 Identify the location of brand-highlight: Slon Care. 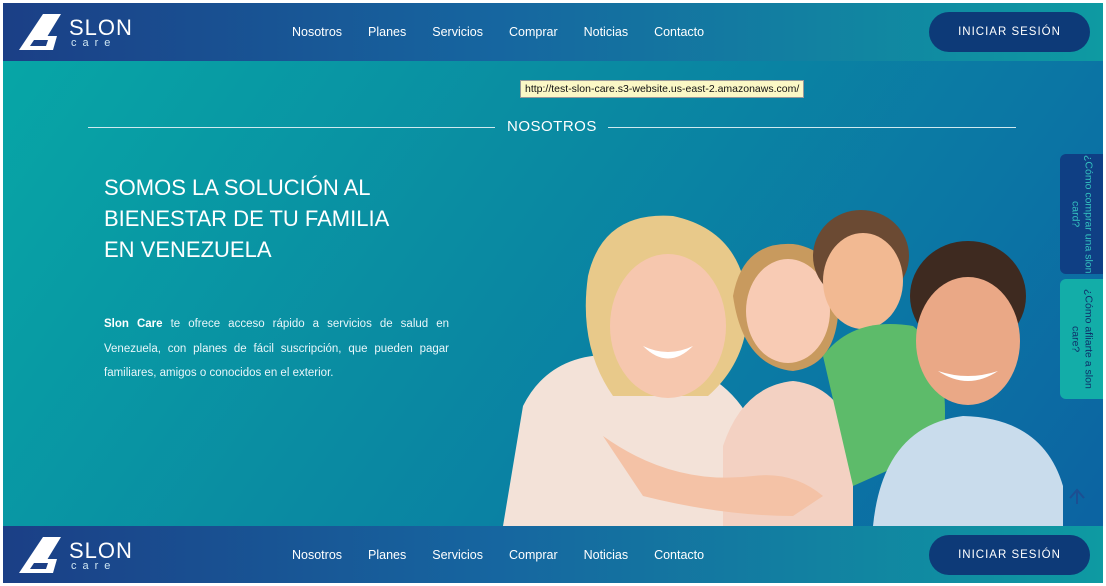
(133, 324).